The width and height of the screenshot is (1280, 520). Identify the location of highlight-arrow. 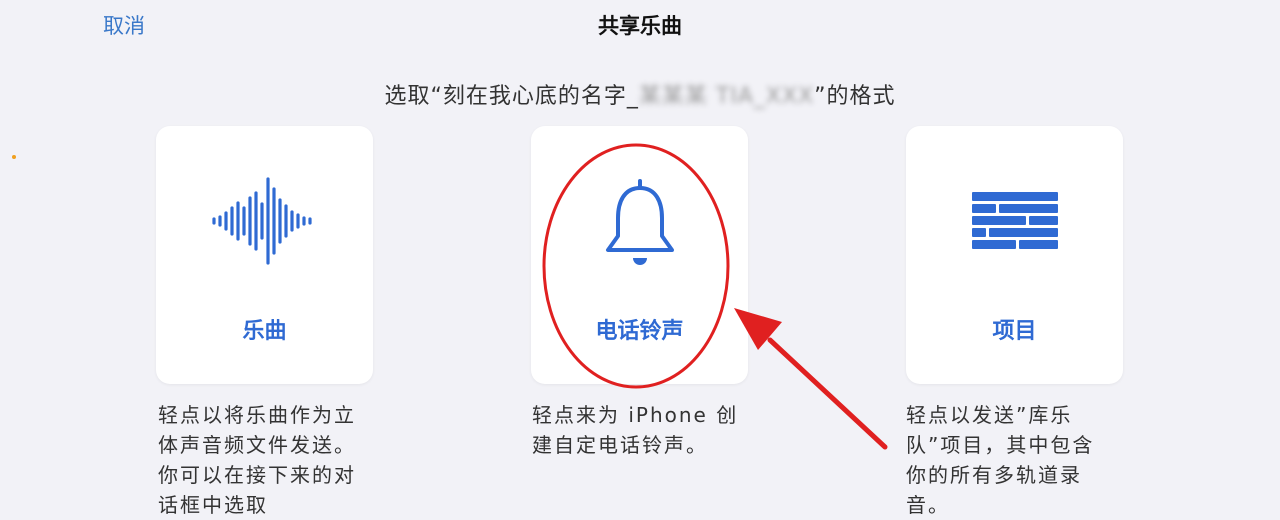
(811, 379).